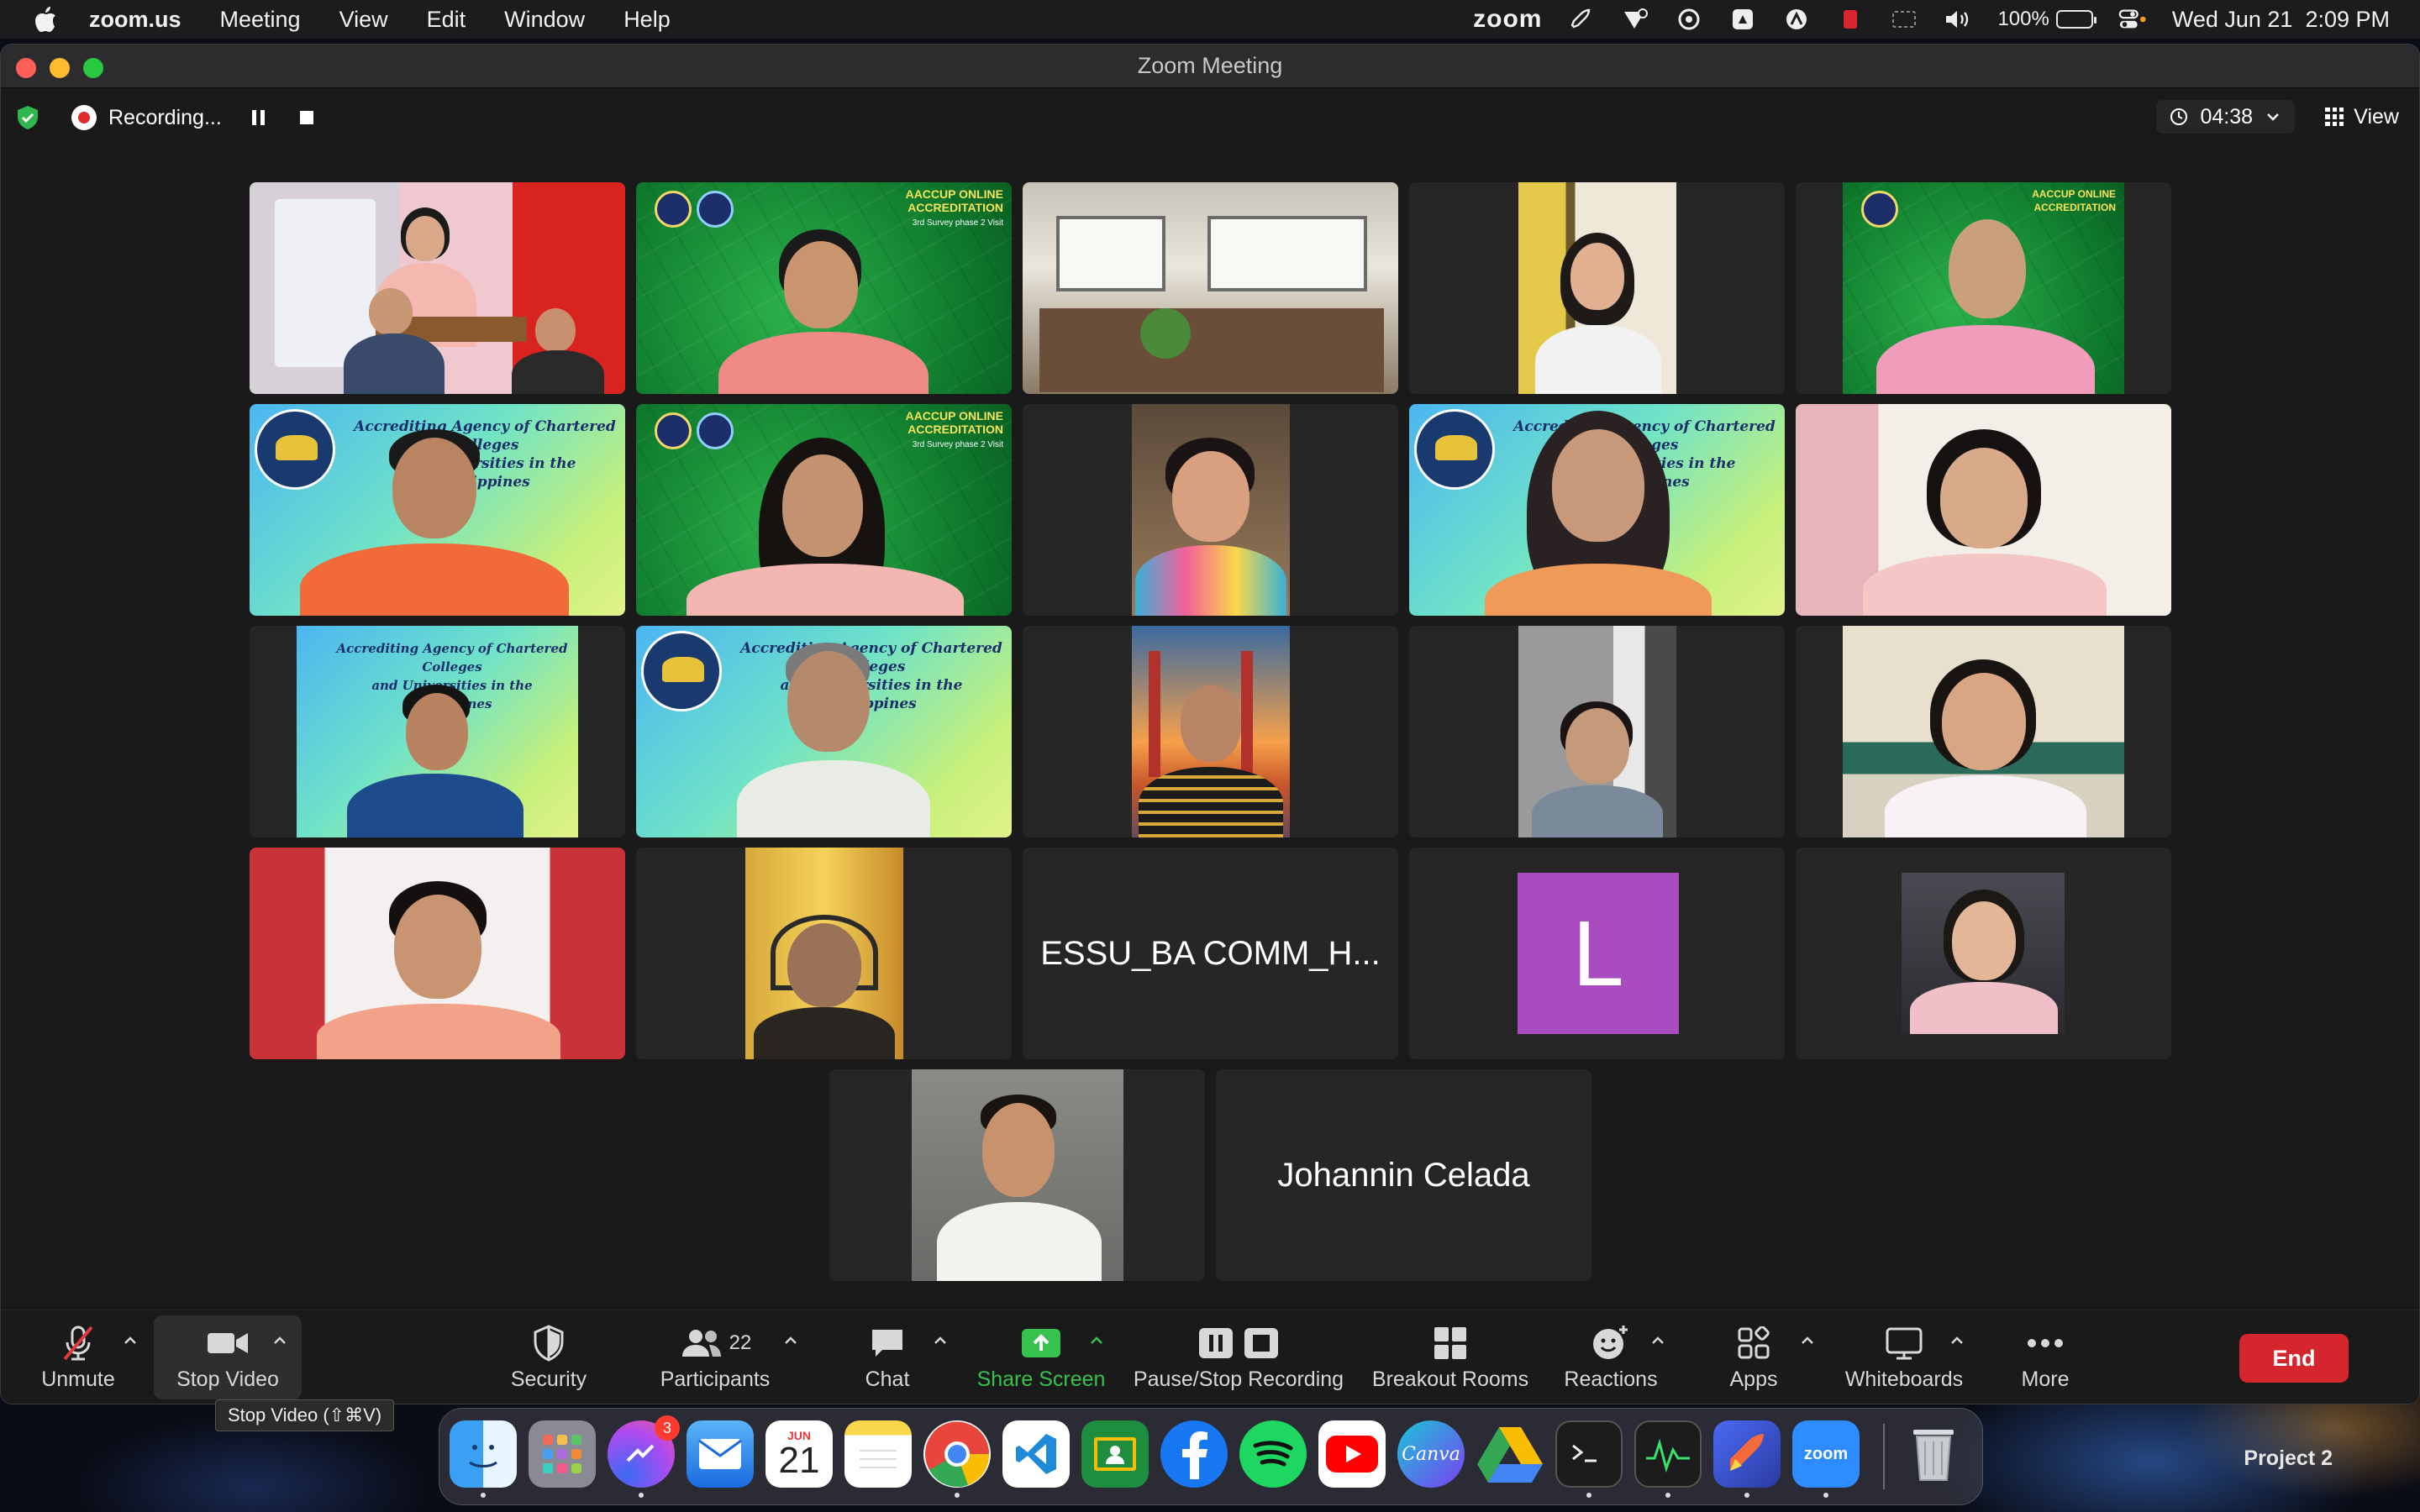 Image resolution: width=2420 pixels, height=1512 pixels. What do you see at coordinates (790, 1340) in the screenshot?
I see `participants-options-chevron-icon` at bounding box center [790, 1340].